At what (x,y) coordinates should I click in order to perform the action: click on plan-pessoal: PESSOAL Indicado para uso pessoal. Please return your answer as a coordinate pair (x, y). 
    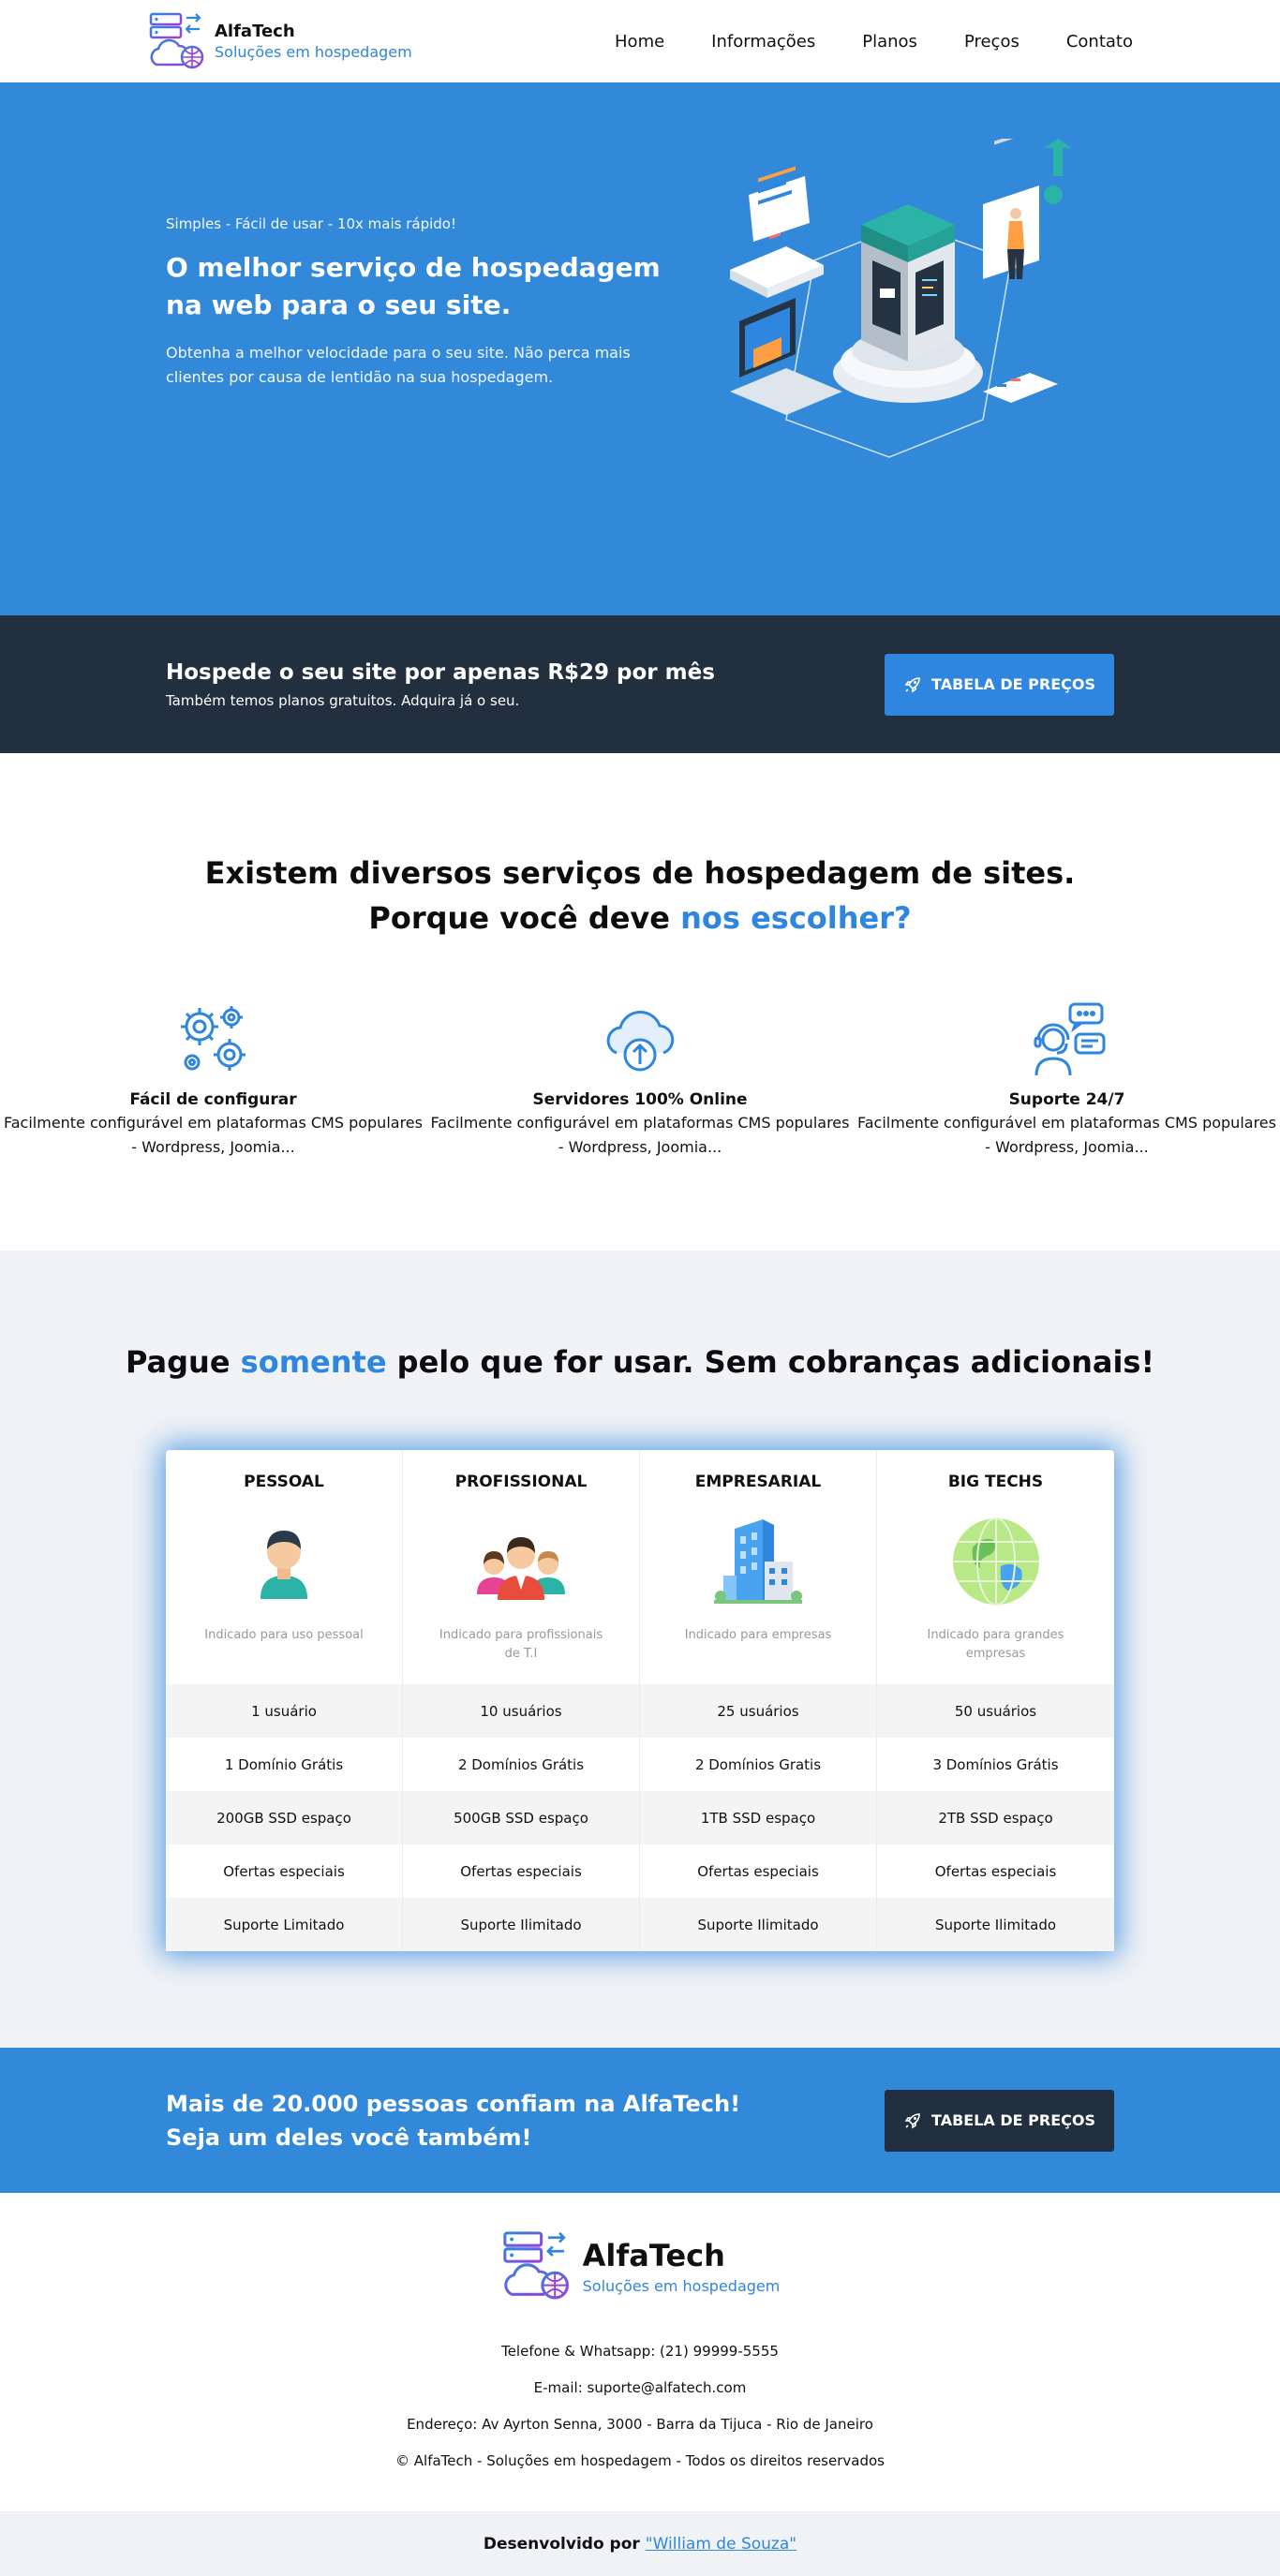
    Looking at the image, I should click on (284, 1567).